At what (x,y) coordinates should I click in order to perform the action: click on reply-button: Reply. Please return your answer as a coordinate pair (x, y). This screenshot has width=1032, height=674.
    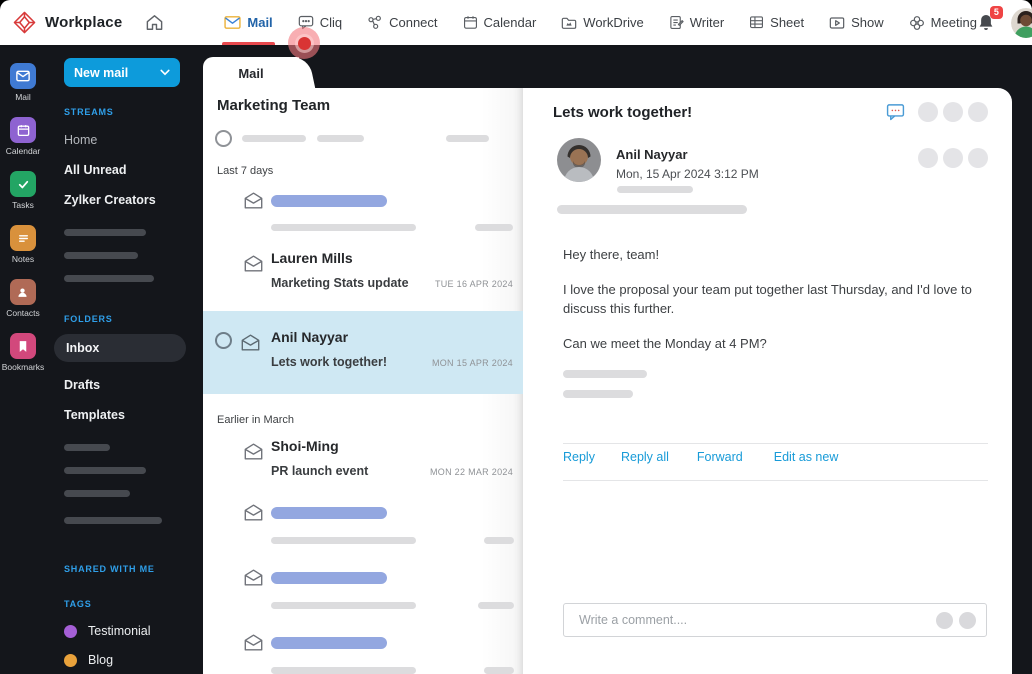
    Looking at the image, I should click on (579, 457).